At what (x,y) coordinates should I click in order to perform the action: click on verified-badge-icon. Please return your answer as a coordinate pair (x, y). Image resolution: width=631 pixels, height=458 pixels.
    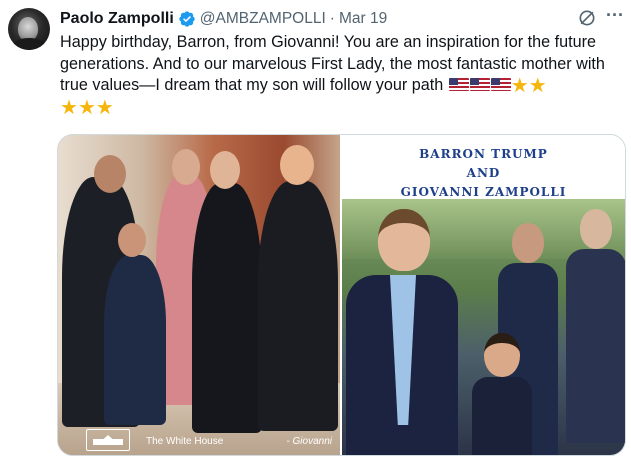
    Looking at the image, I should click on (187, 19).